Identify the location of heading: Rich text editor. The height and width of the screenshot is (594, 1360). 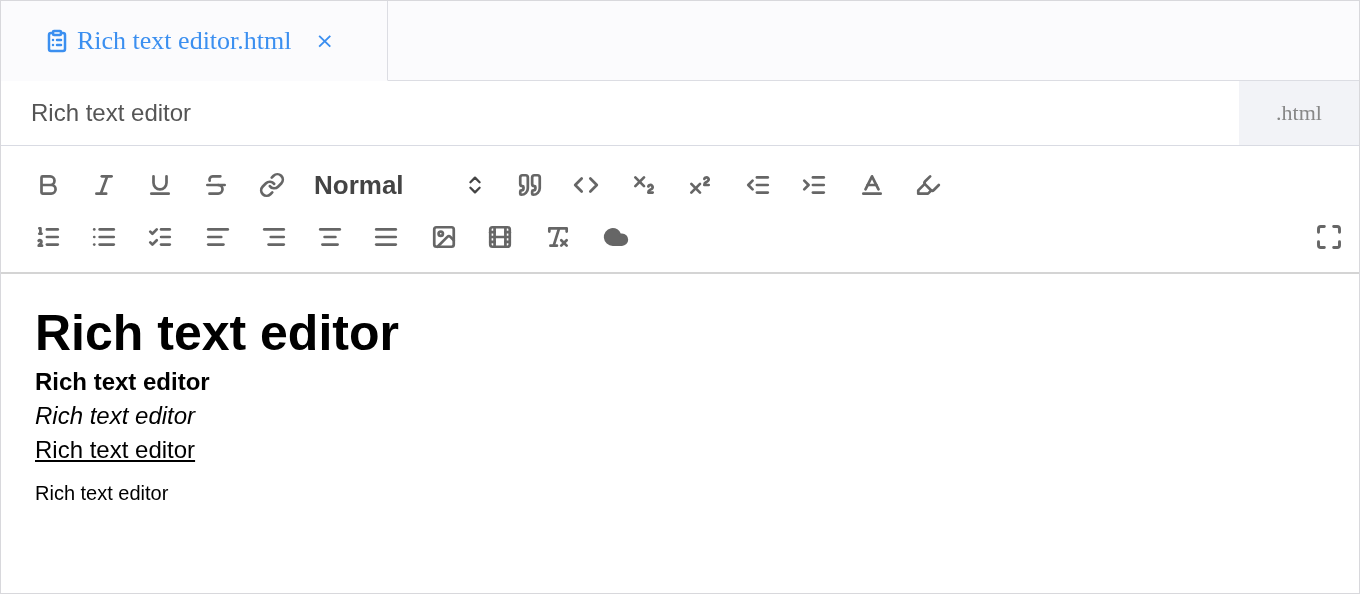
(217, 333).